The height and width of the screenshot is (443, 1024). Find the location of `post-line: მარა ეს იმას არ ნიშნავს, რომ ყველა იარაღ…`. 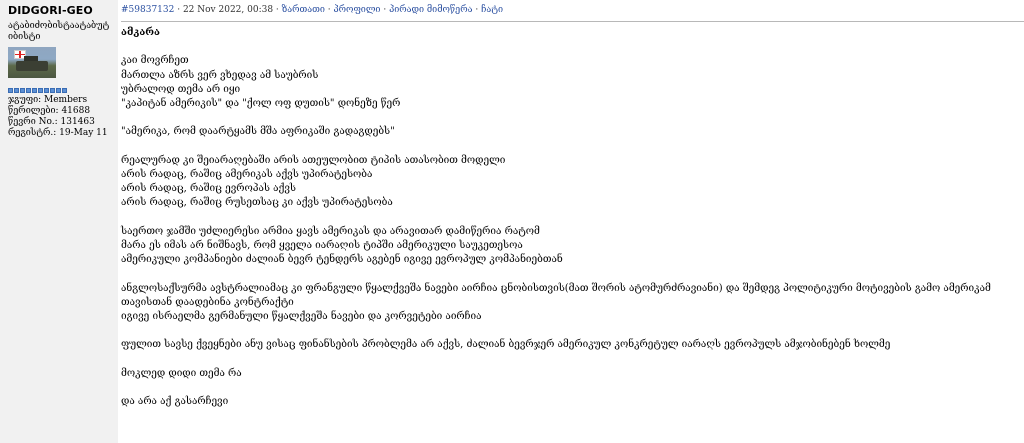

post-line: მარა ეს იმას არ ნიშნავს, რომ ყველა იარაღ… is located at coordinates (322, 245).